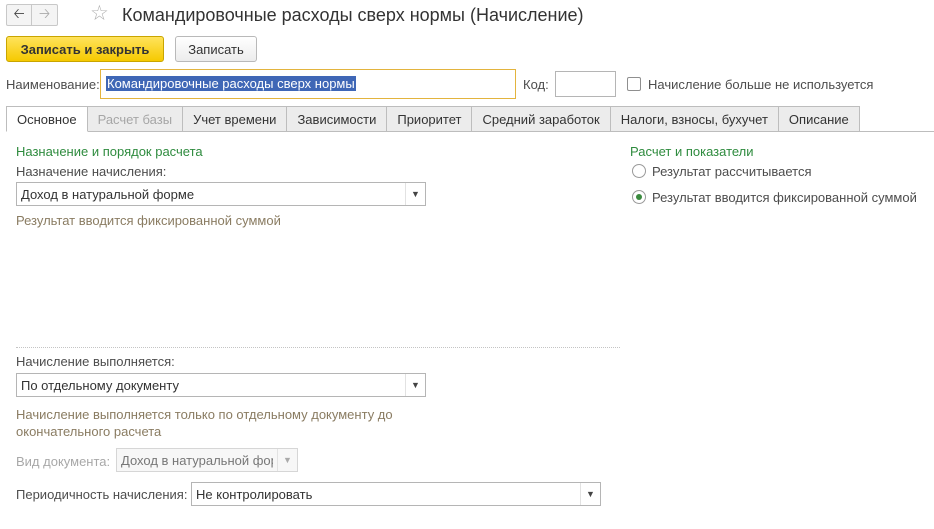 The height and width of the screenshot is (529, 934). Describe the element at coordinates (108, 194) in the screenshot. I see `purpose-select-value: Доход в натуральной форме` at that location.